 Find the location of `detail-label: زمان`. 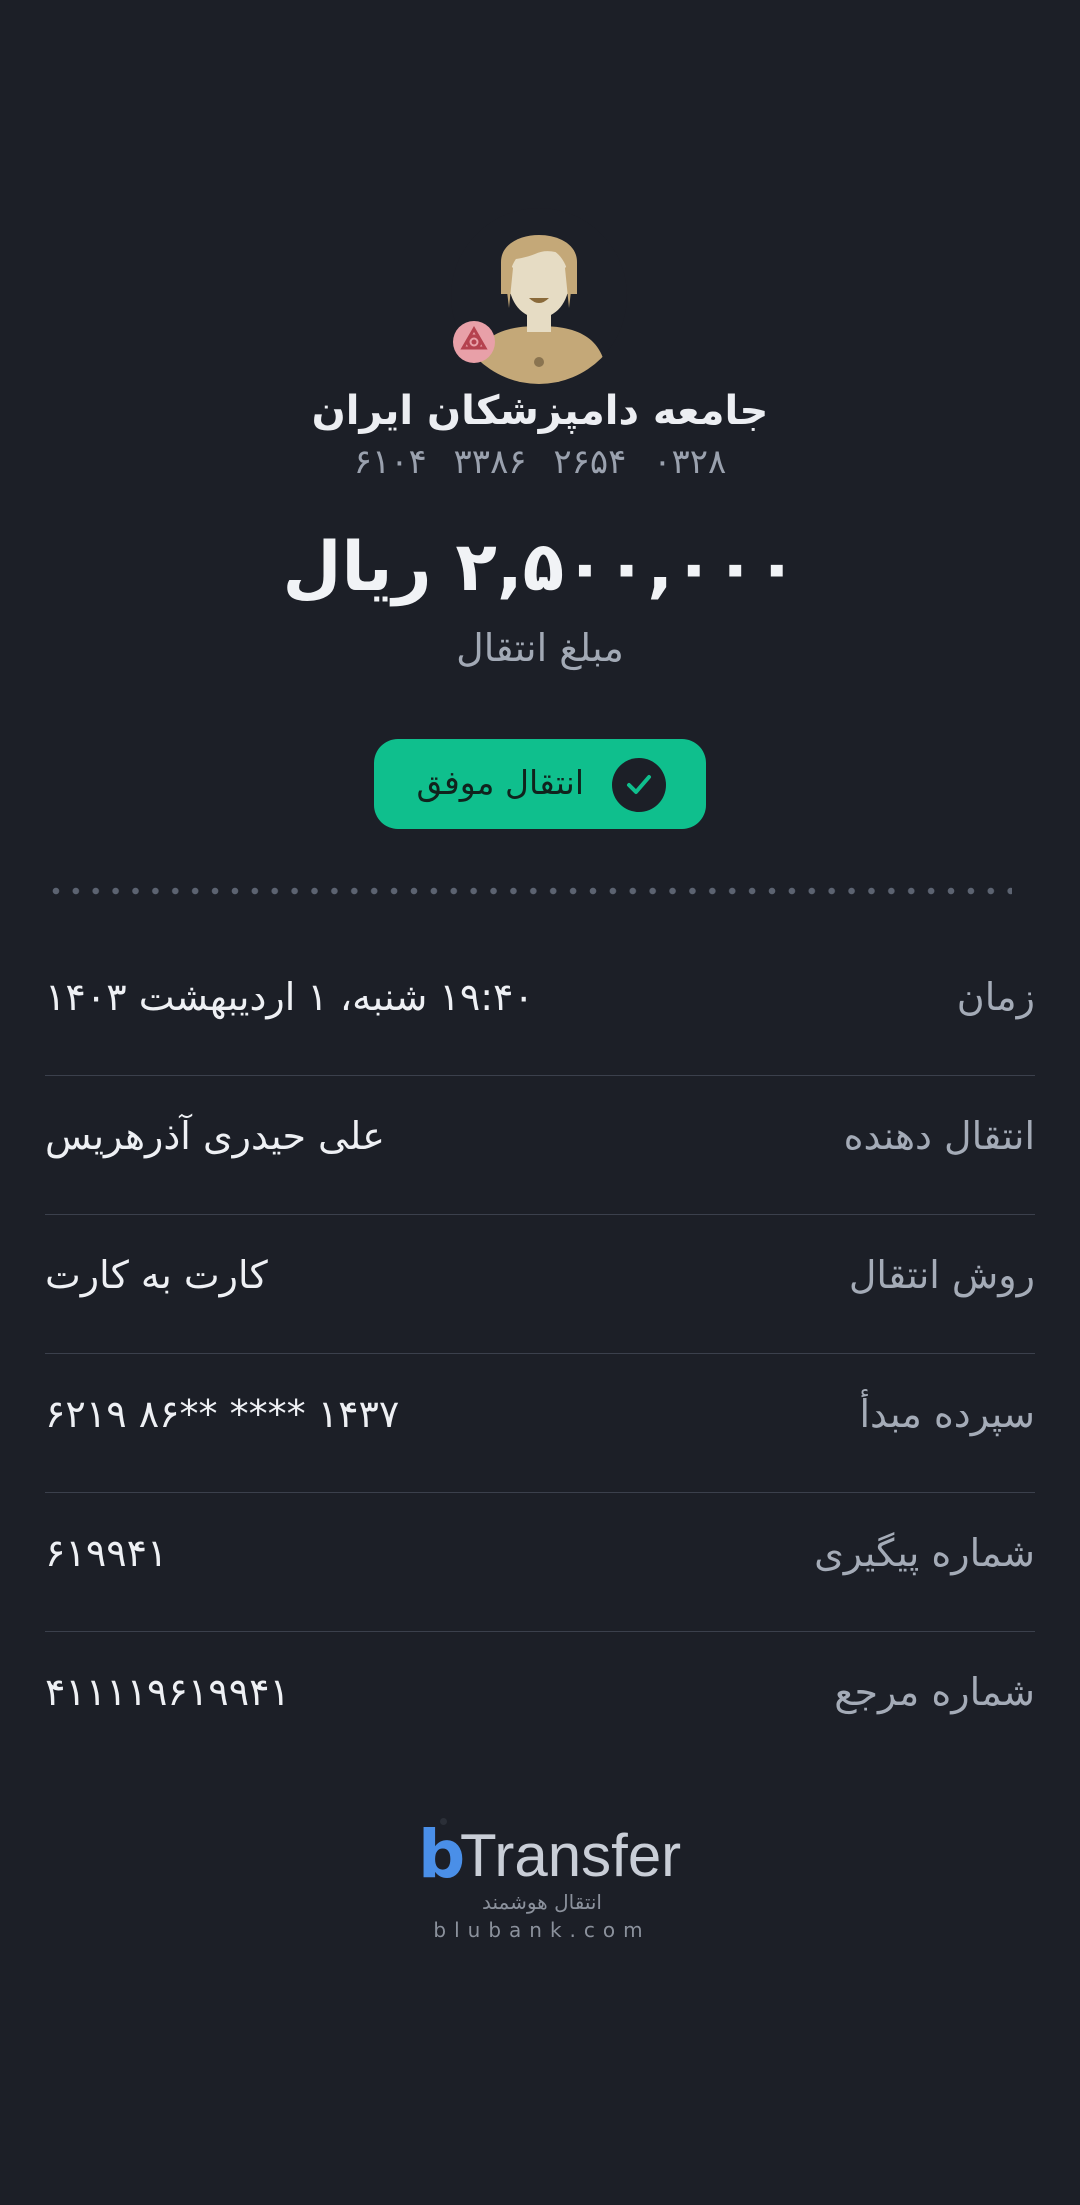

detail-label: زمان is located at coordinates (995, 997).